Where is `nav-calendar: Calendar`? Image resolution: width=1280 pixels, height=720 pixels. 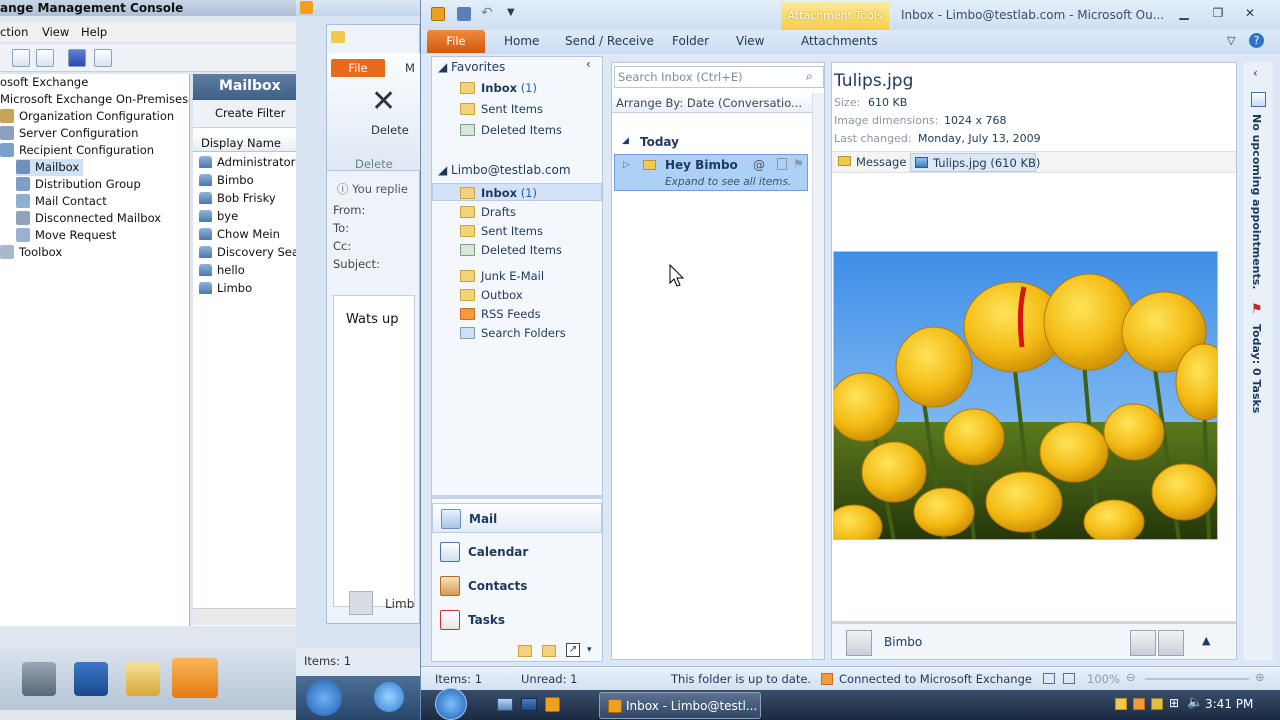 nav-calendar: Calendar is located at coordinates (517, 552).